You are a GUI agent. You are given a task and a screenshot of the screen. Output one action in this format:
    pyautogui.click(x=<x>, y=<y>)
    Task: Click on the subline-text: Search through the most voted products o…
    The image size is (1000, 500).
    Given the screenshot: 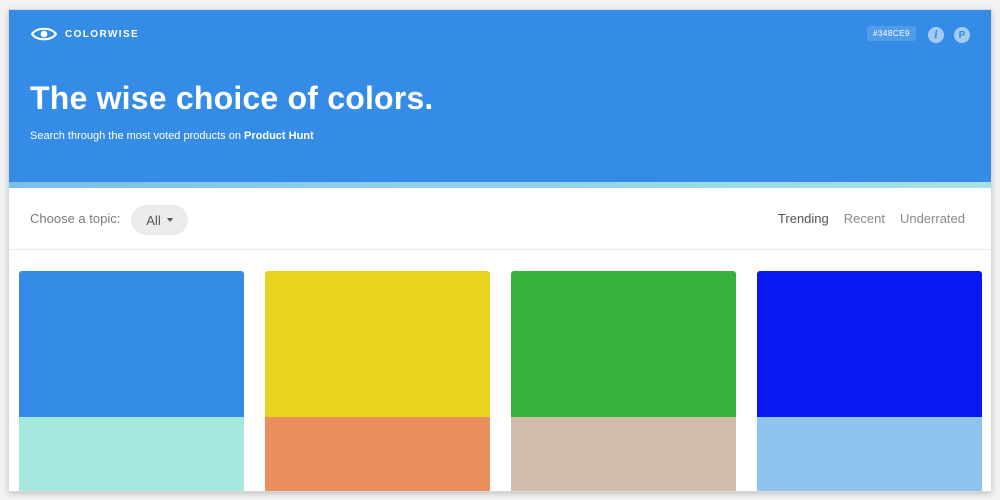 What is the action you would take?
    pyautogui.click(x=135, y=136)
    